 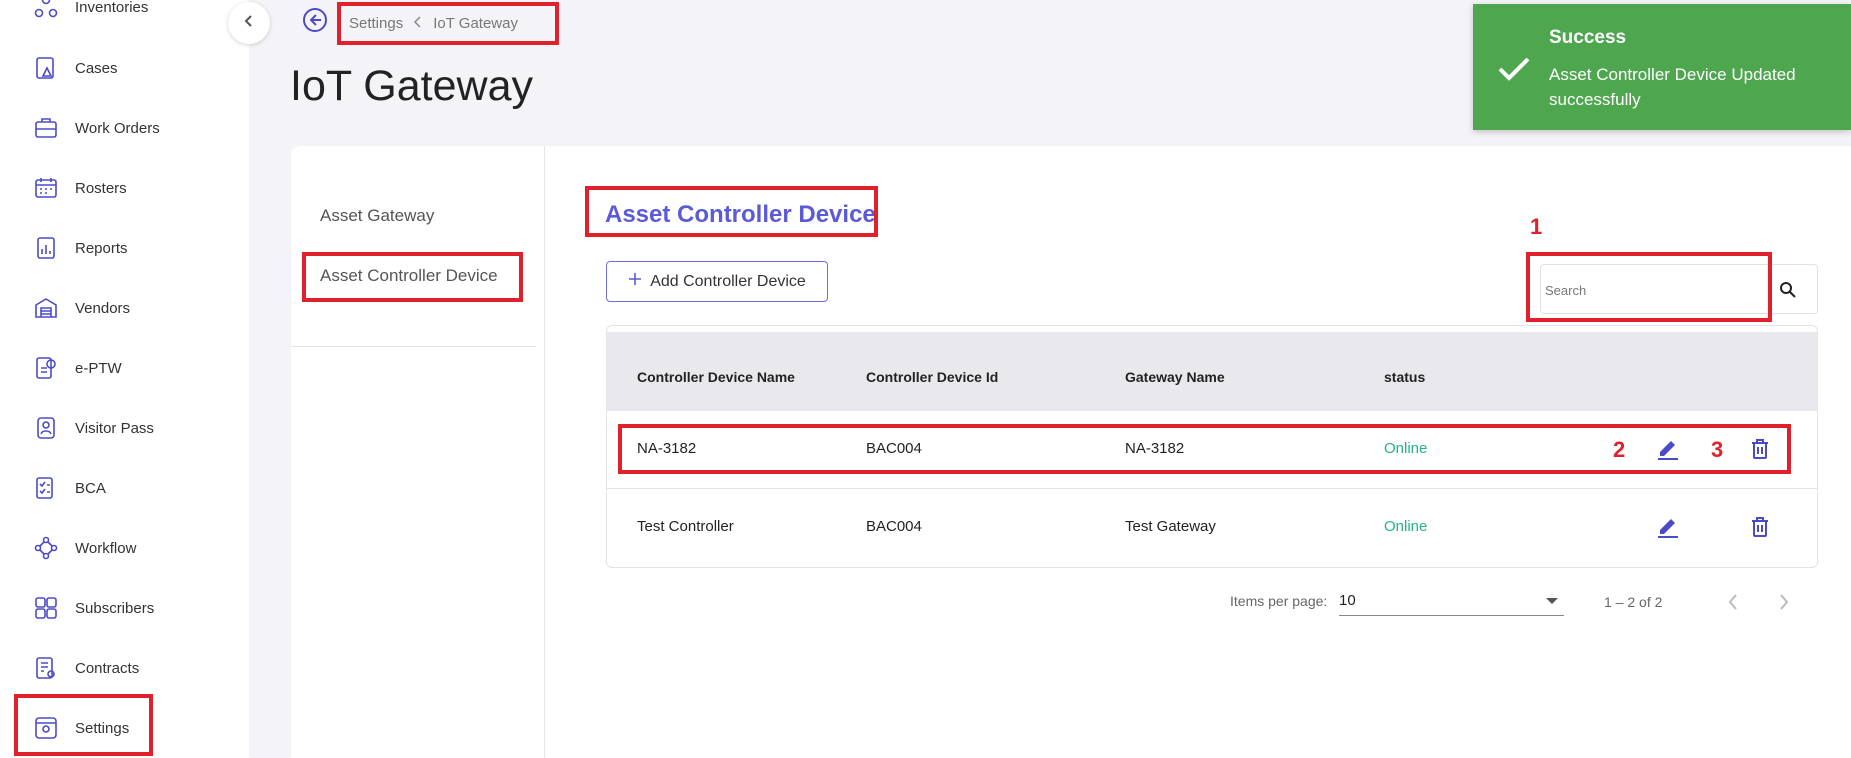 I want to click on subscribers-icon, so click(x=46, y=608).